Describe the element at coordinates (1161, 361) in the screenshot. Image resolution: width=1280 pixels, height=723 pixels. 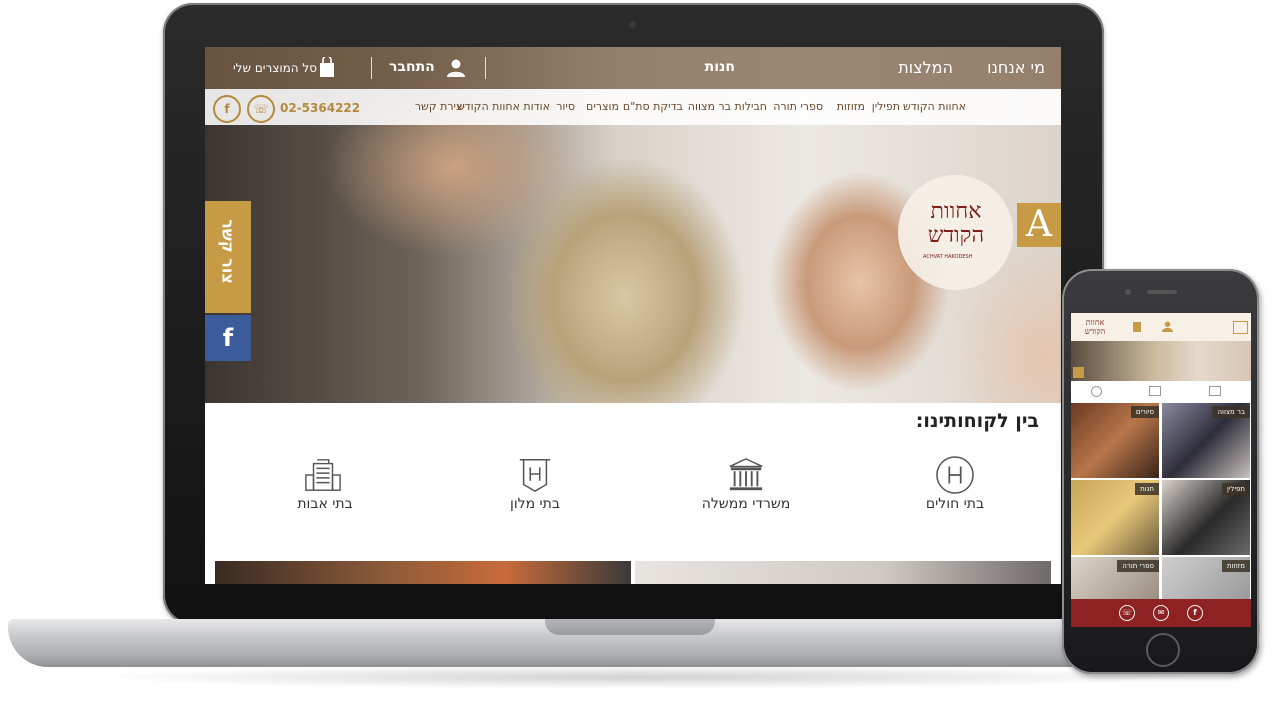
I see `mobile-hero` at that location.